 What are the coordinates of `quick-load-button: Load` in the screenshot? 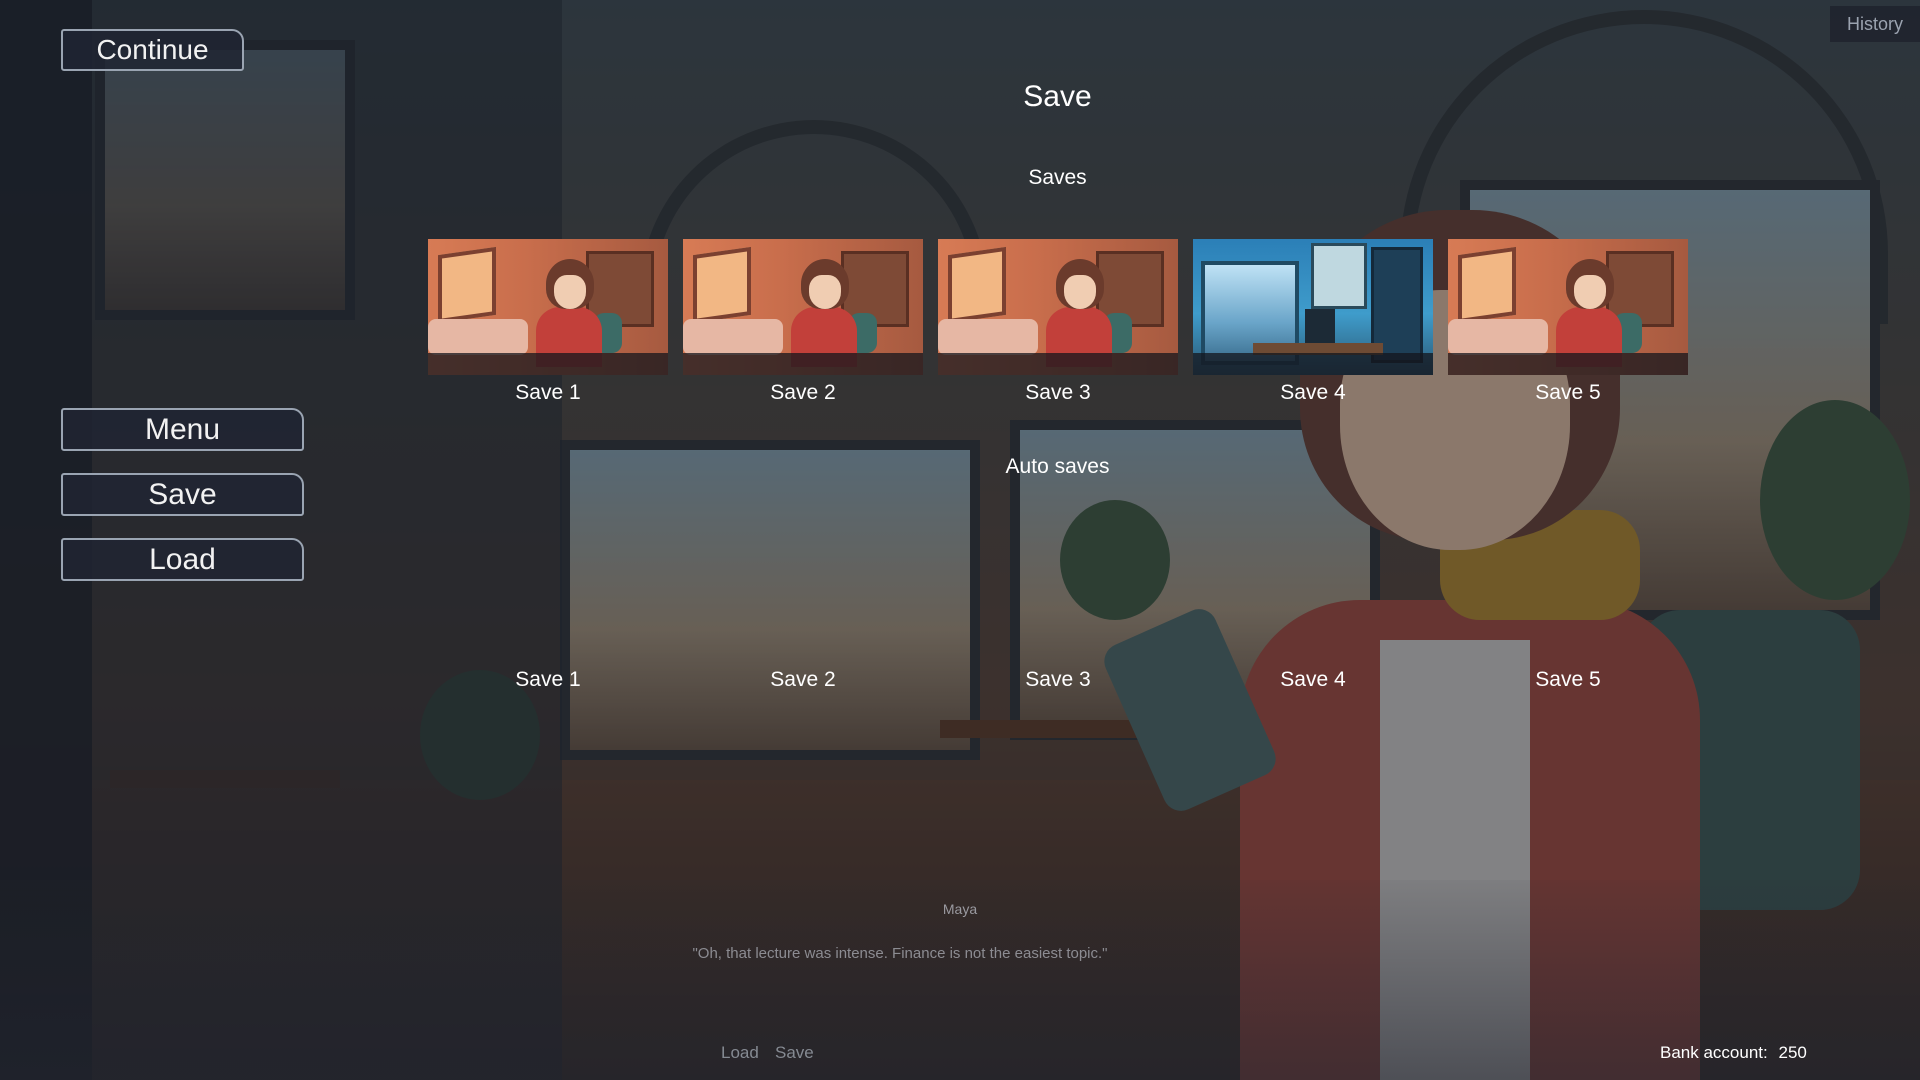 It's located at (740, 1053).